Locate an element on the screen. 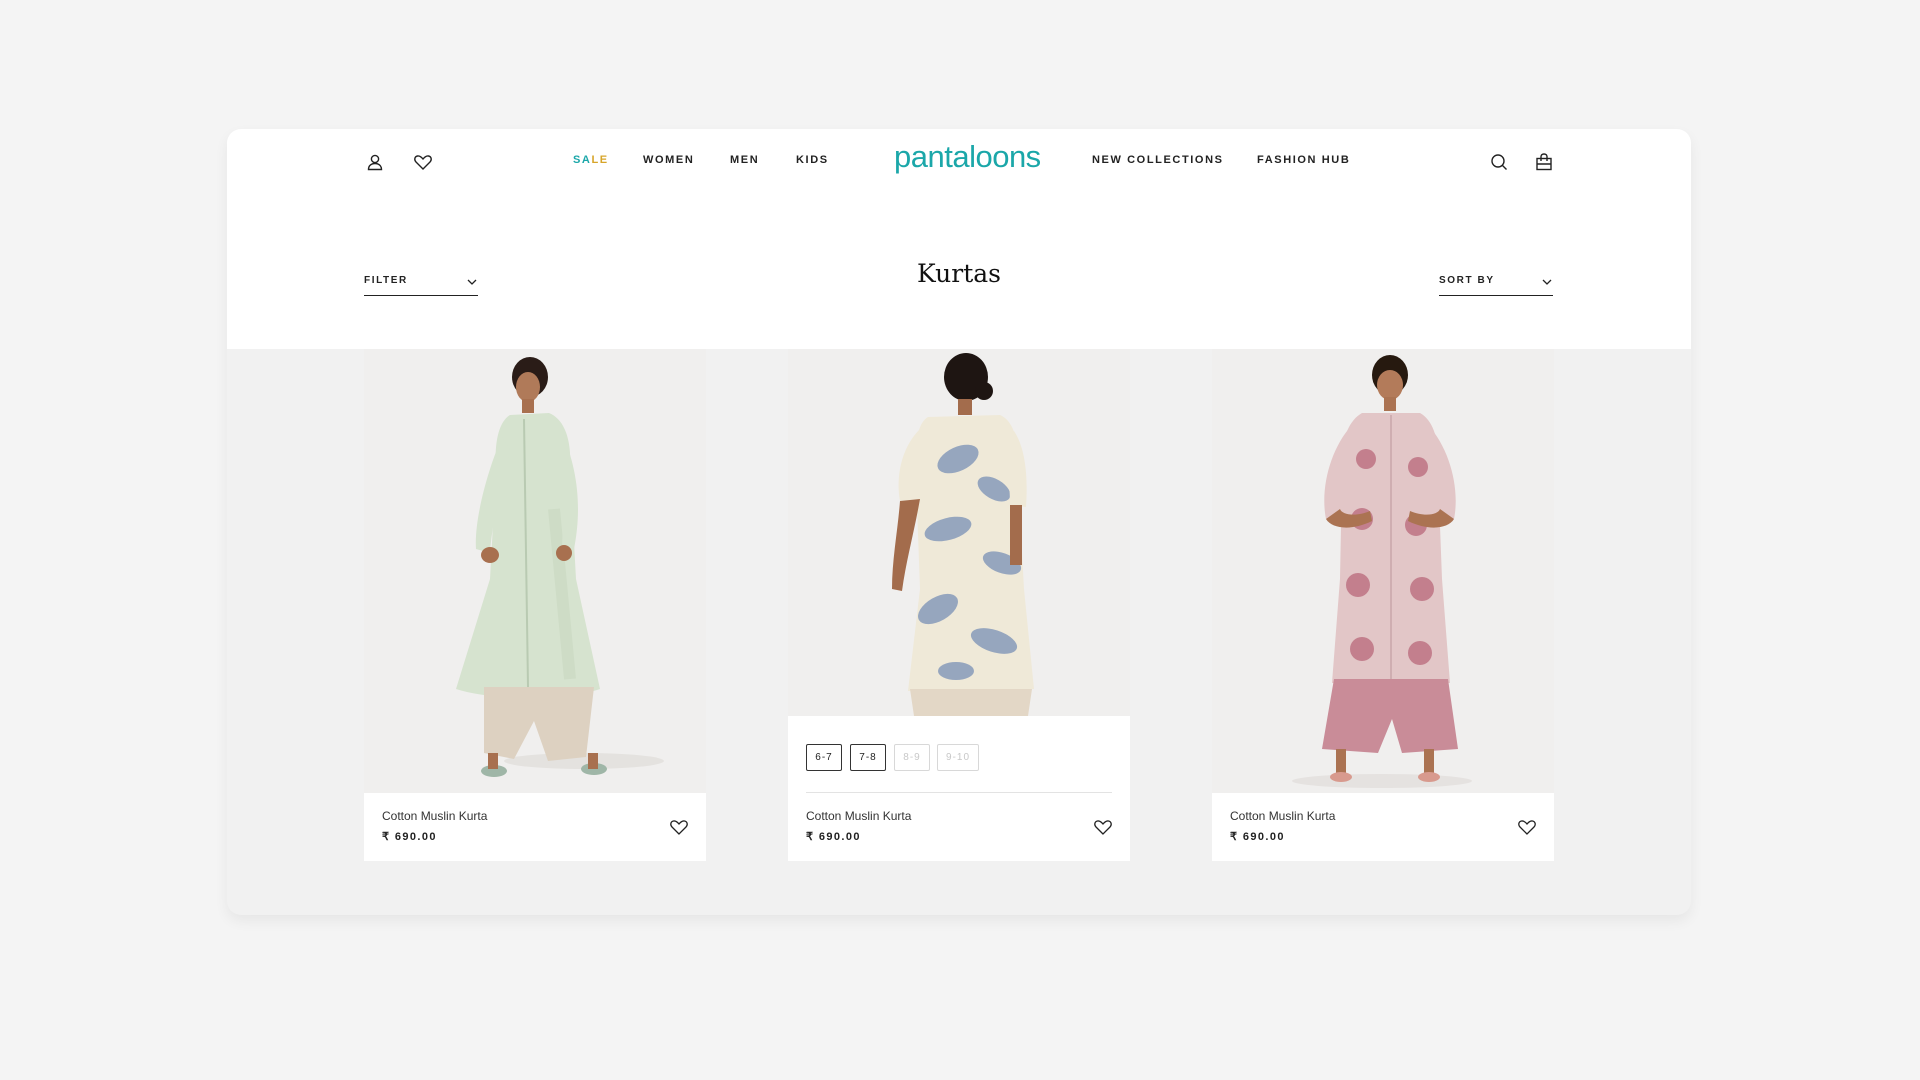 This screenshot has width=1920, height=1080. nav-men: MEN is located at coordinates (744, 160).